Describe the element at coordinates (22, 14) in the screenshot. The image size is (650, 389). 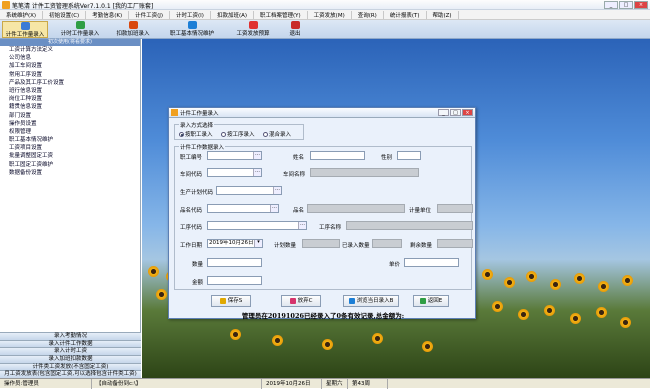
I see `menu-system: 系统维护(X)` at that location.